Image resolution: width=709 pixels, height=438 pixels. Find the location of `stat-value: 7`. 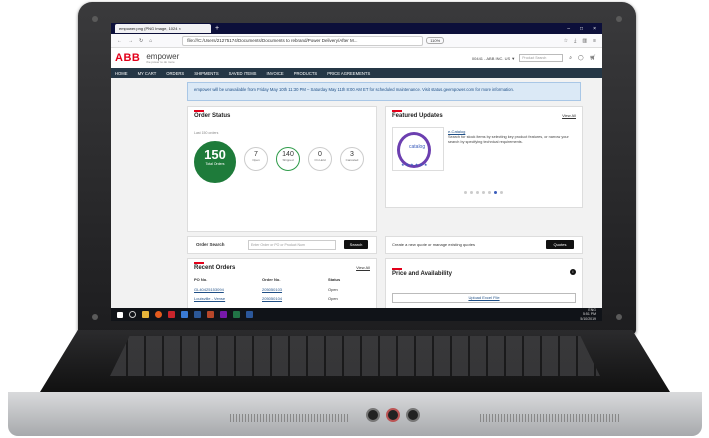

stat-value: 7 is located at coordinates (256, 154).